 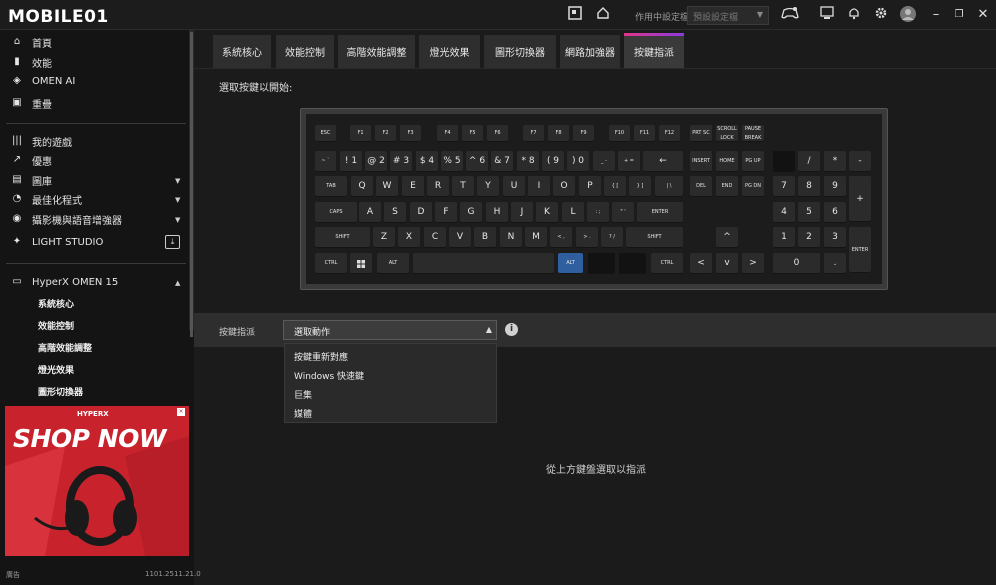 I want to click on key-slash: ? /, so click(x=612, y=237).